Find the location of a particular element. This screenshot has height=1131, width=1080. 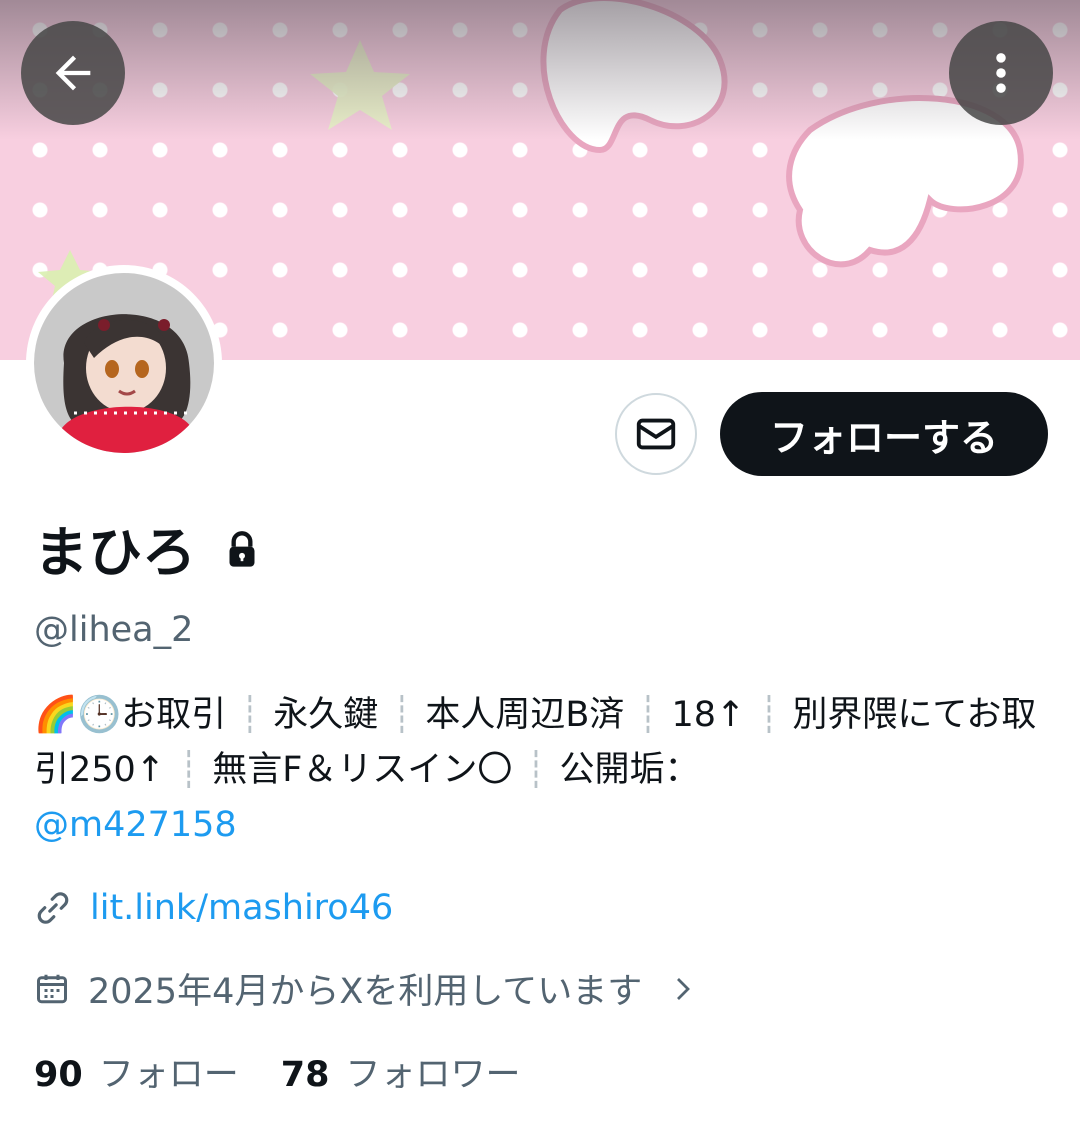

avatar-image is located at coordinates (124, 363).